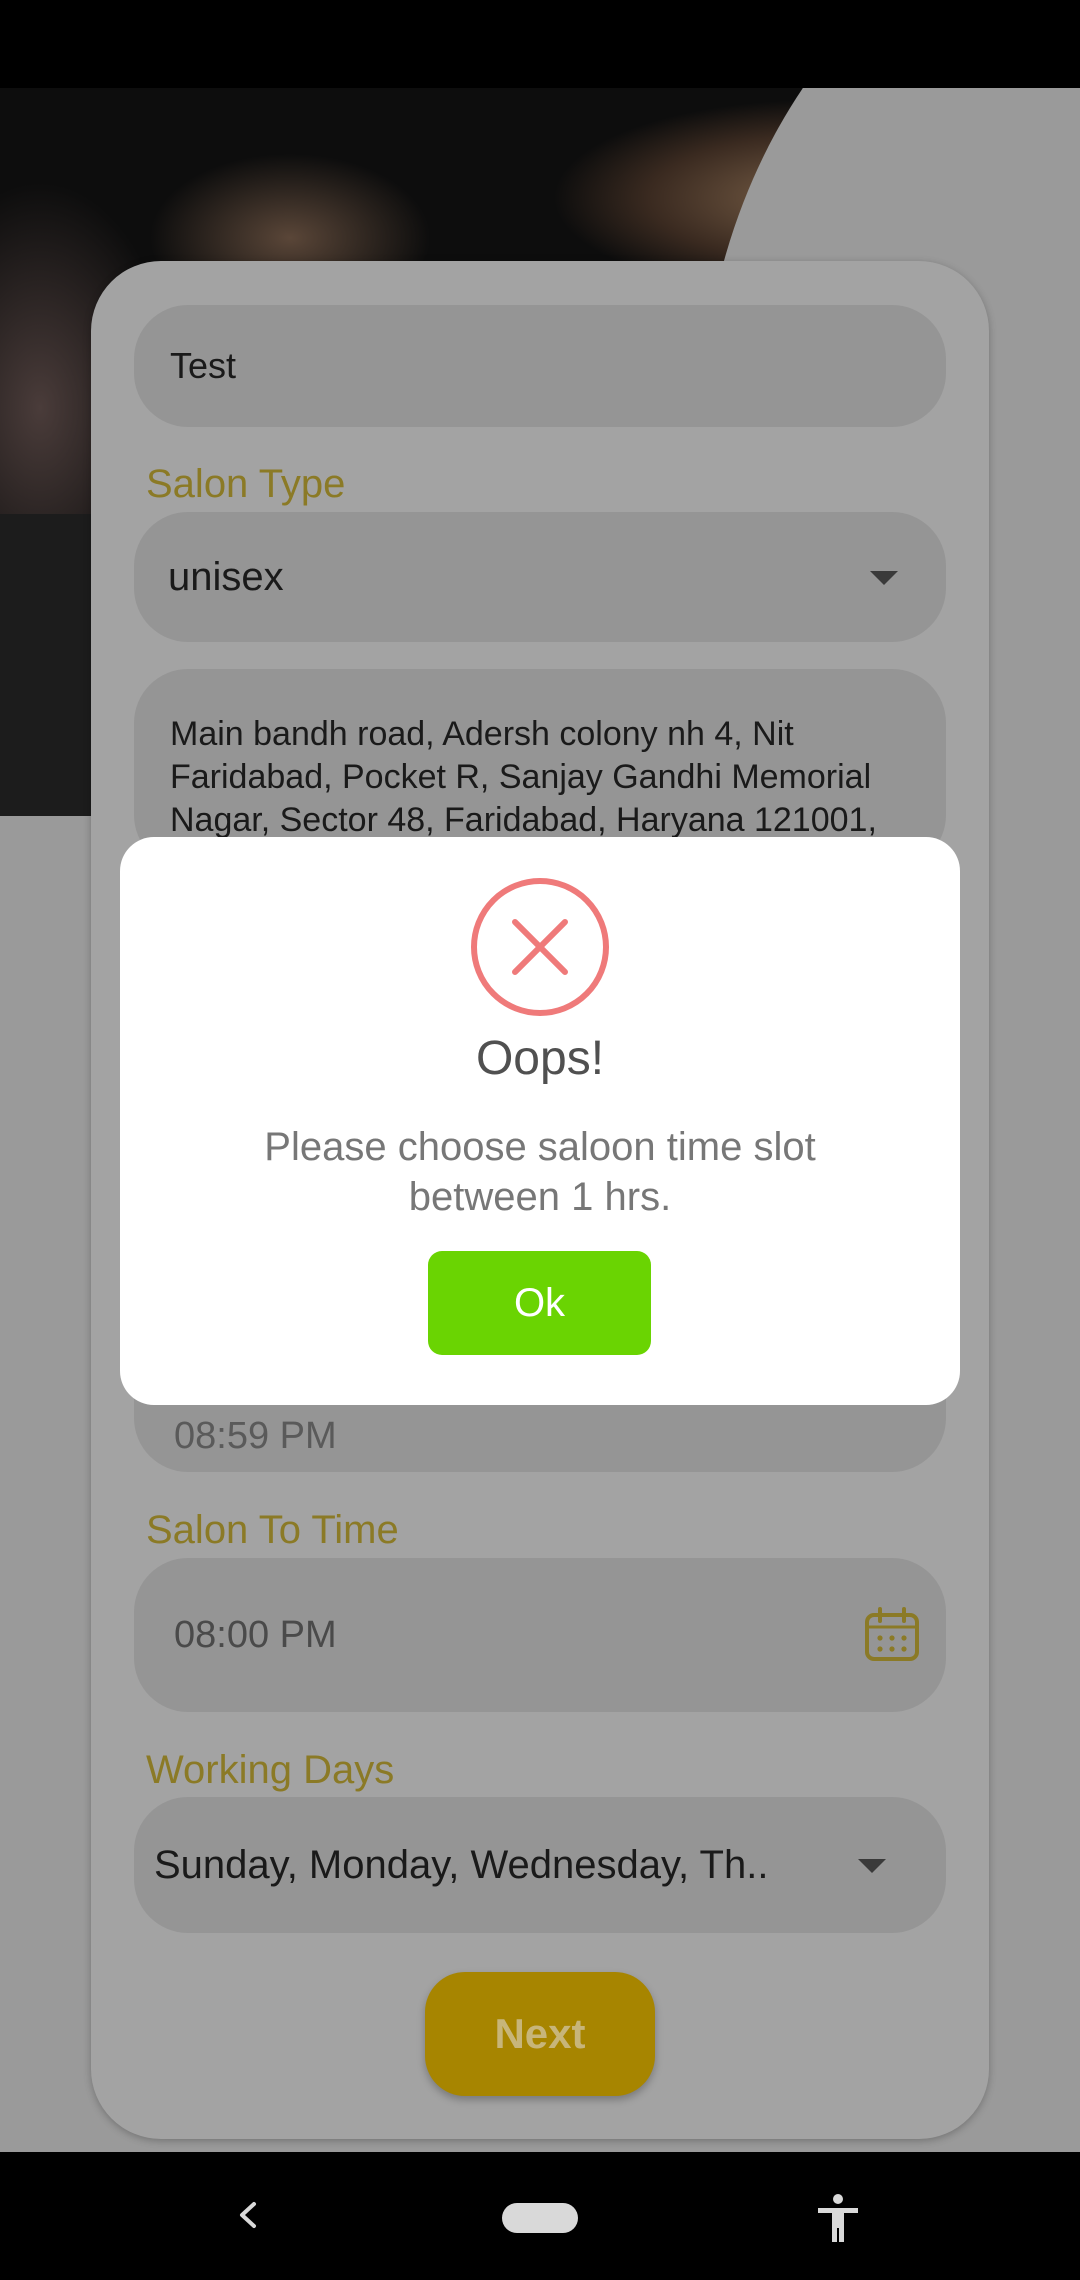  Describe the element at coordinates (461, 1864) in the screenshot. I see `working-days-value: Sunday, Monday, Wednesday, Th..` at that location.